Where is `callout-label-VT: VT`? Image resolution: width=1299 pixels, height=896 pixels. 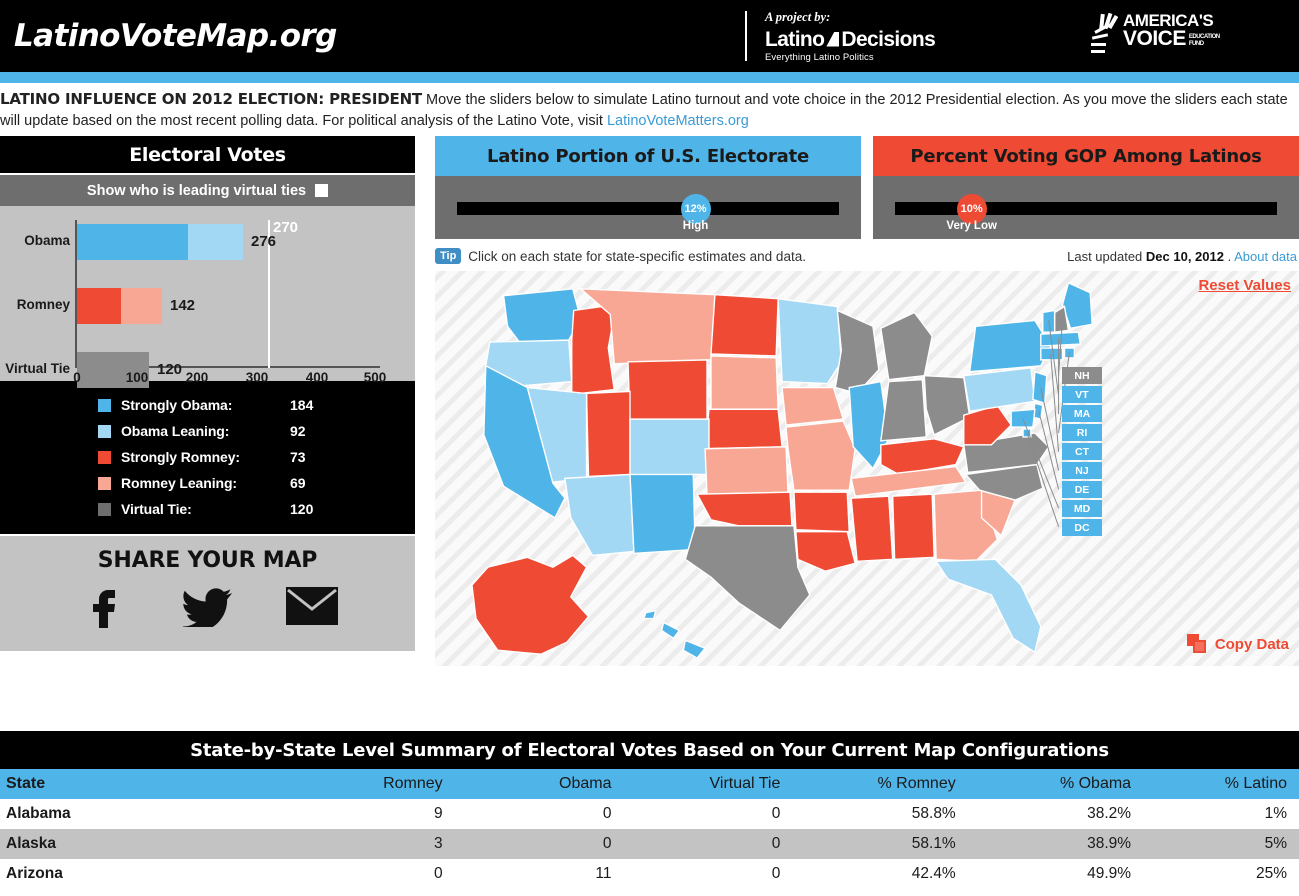 callout-label-VT: VT is located at coordinates (1082, 395).